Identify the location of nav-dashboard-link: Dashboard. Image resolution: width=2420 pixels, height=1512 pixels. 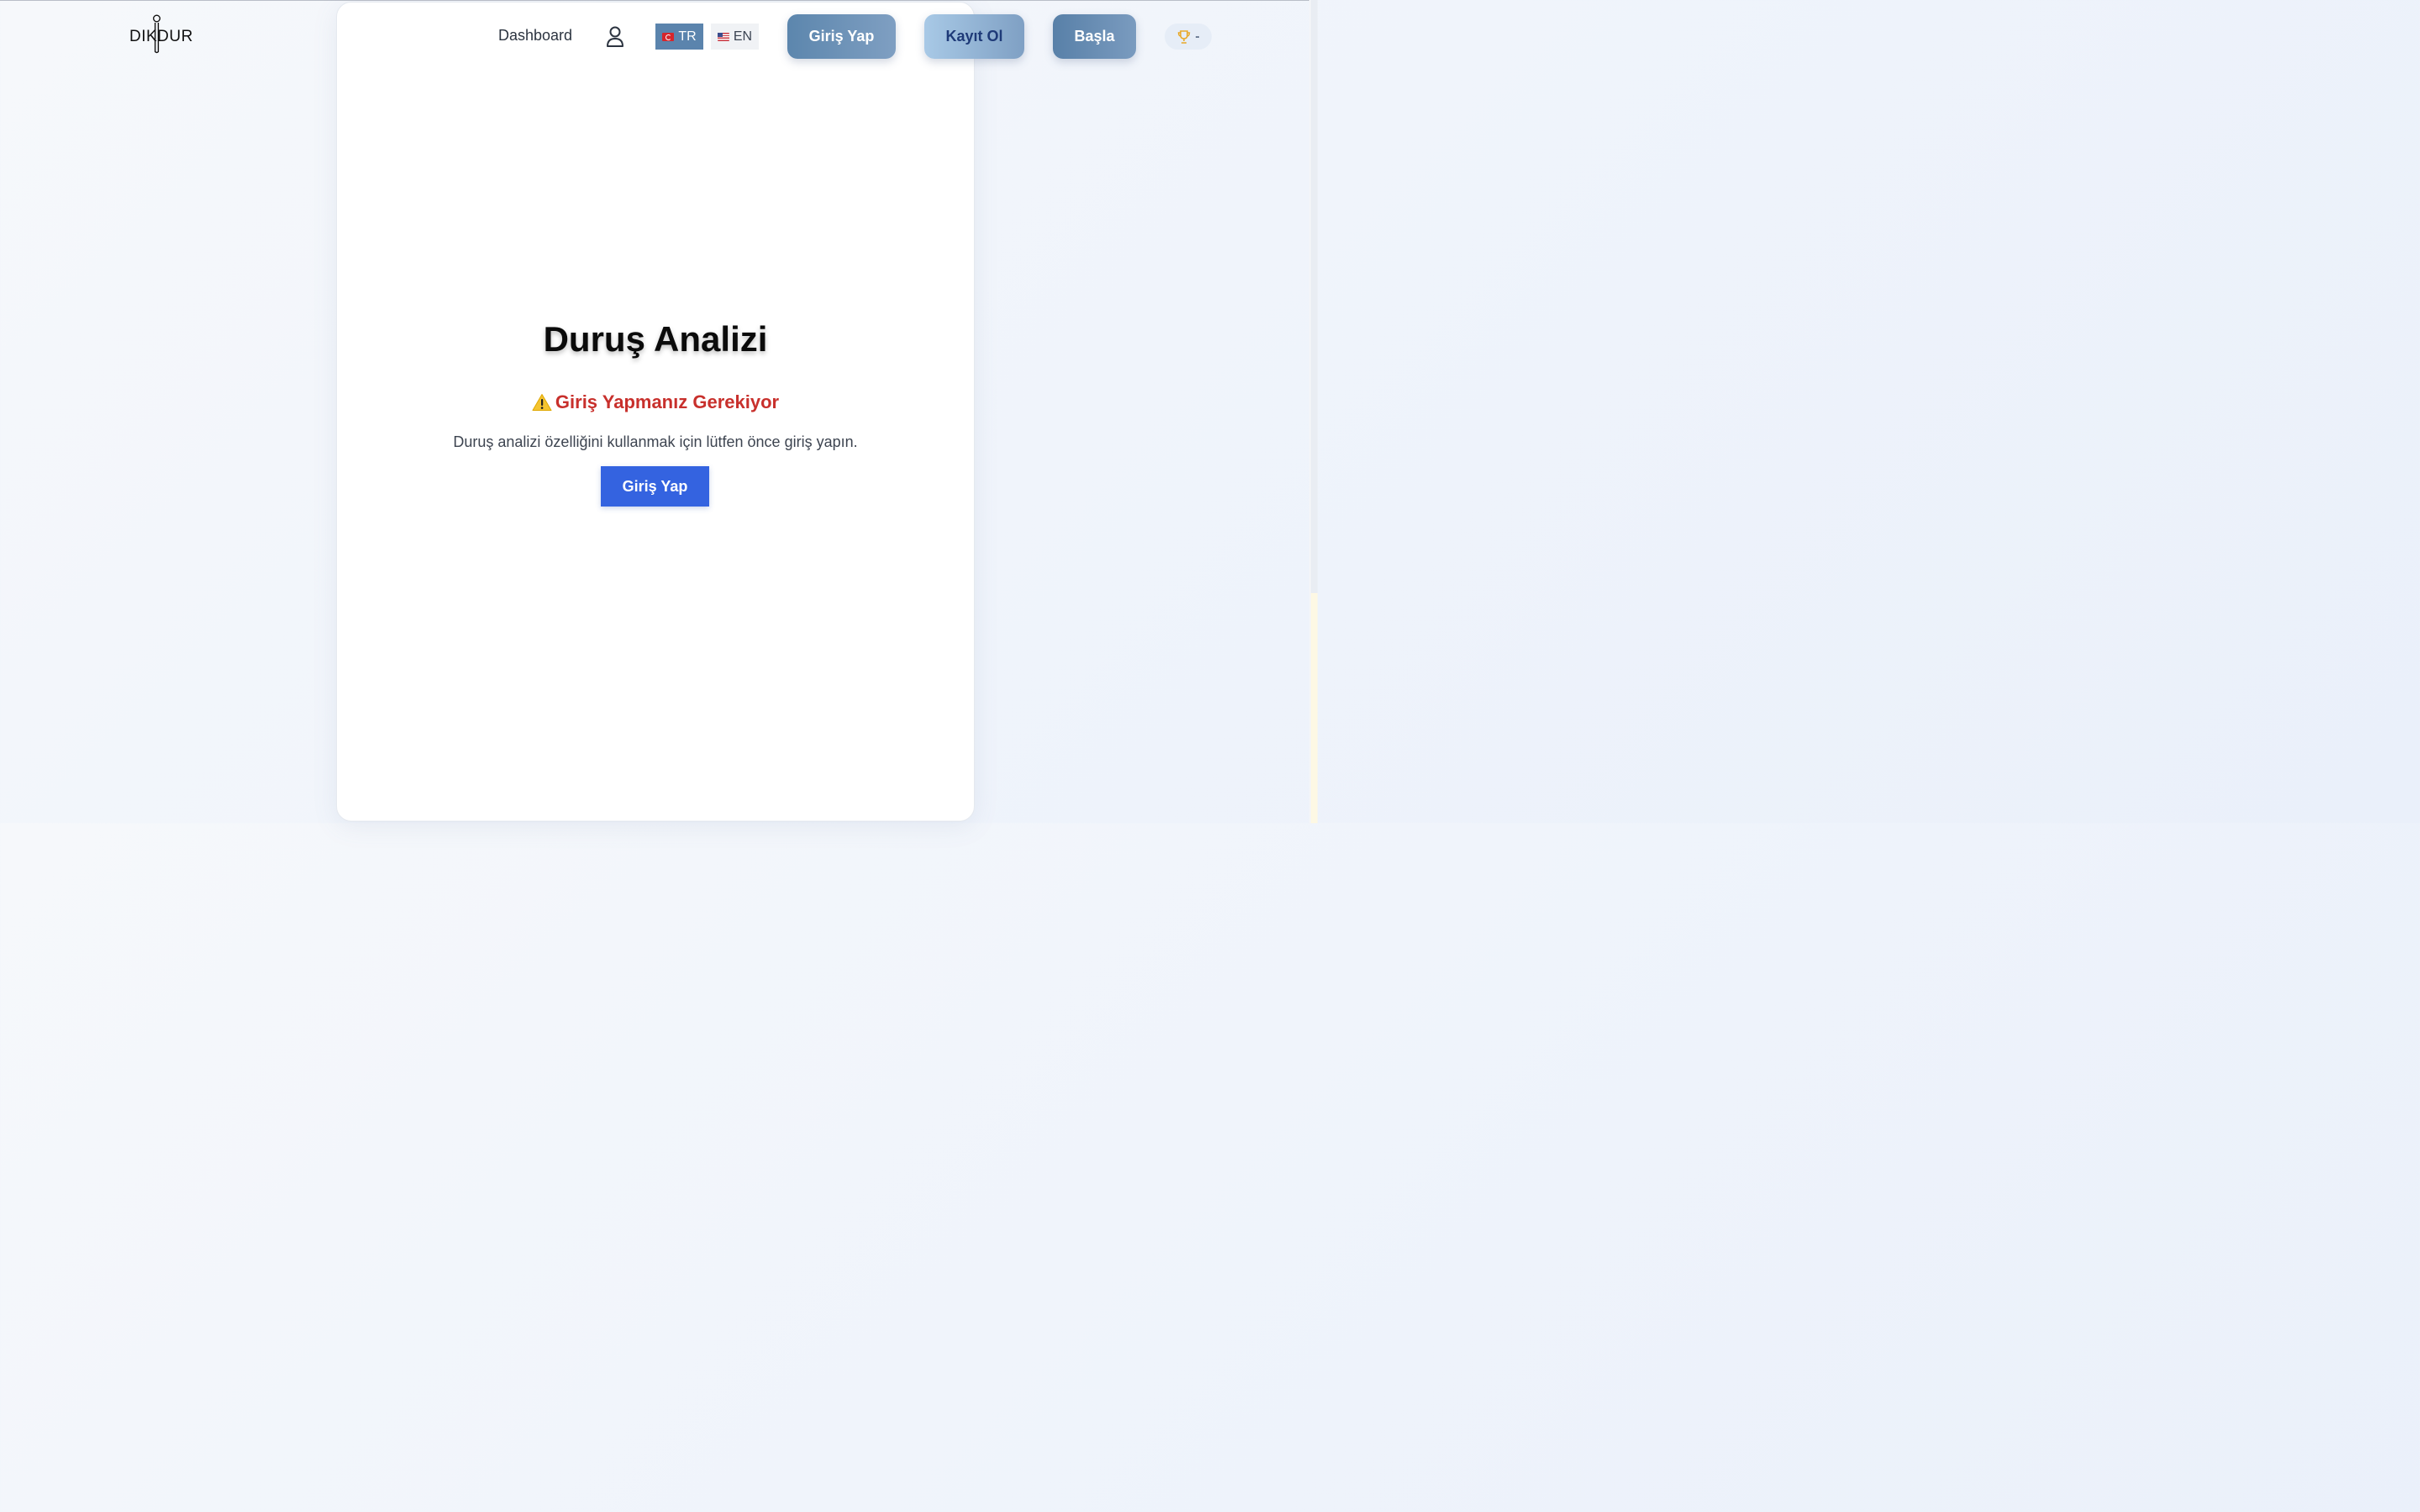
(535, 36).